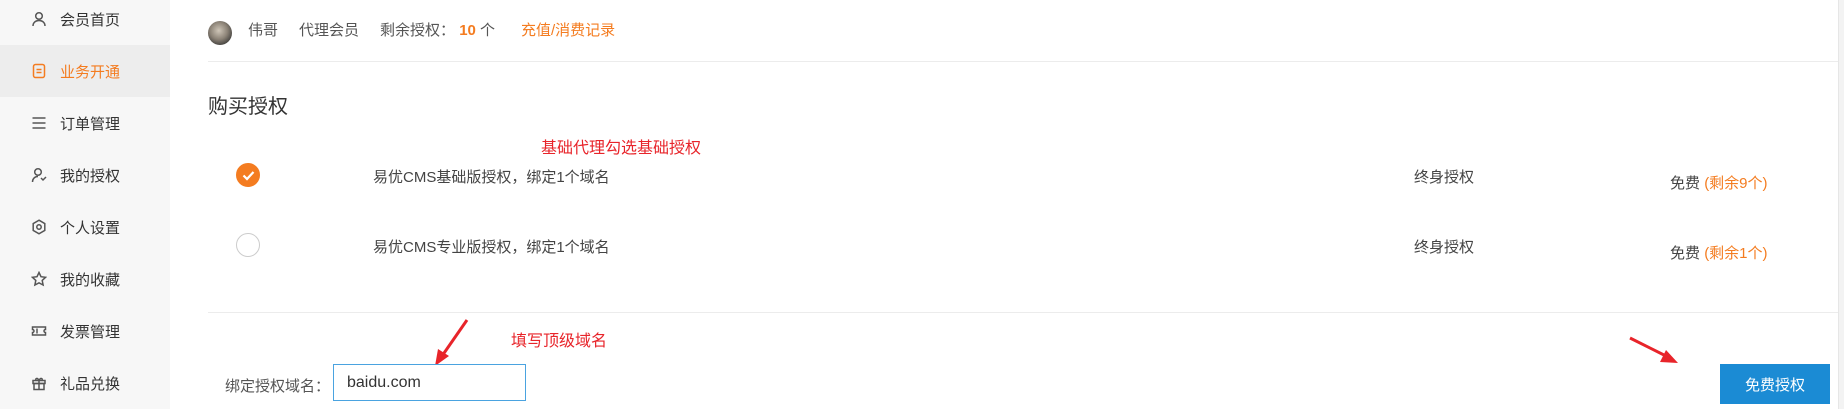 This screenshot has height=409, width=1844. Describe the element at coordinates (418, 30) in the screenshot. I see `remaining-label: 剩余授权：` at that location.